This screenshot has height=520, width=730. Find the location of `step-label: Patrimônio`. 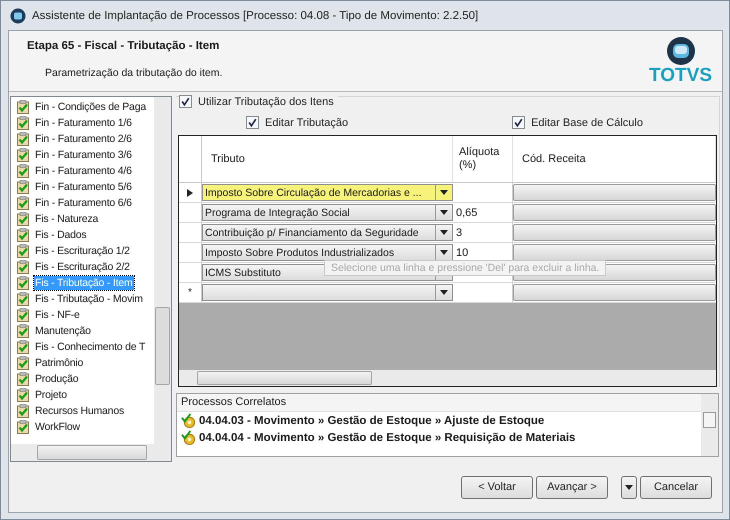

step-label: Patrimônio is located at coordinates (59, 363).